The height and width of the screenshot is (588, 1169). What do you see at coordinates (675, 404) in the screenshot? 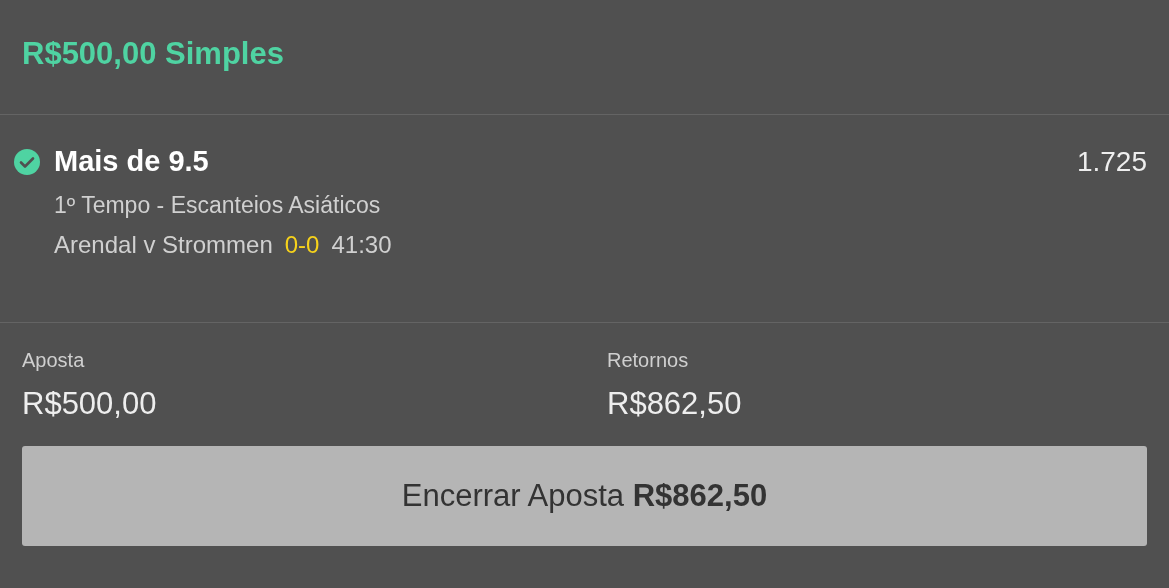
I see `summary-value: R$862,50` at bounding box center [675, 404].